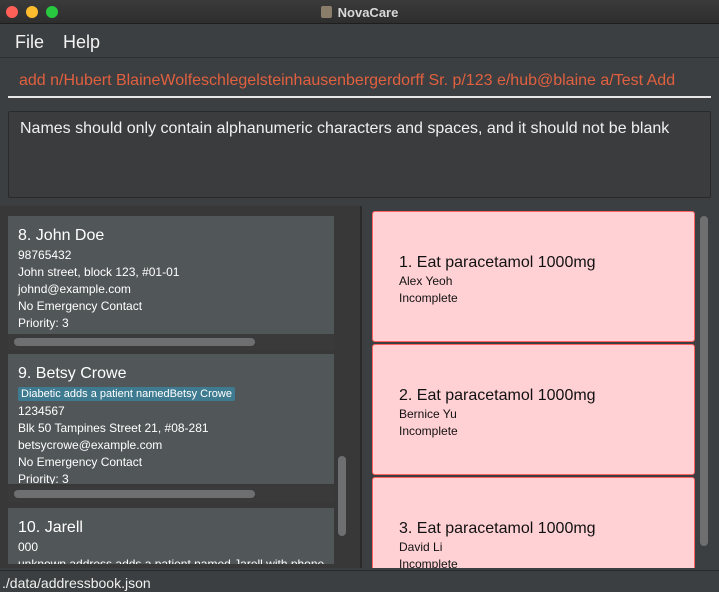 The width and height of the screenshot is (719, 592). What do you see at coordinates (74, 289) in the screenshot?
I see `person-email: johnd@example.com` at bounding box center [74, 289].